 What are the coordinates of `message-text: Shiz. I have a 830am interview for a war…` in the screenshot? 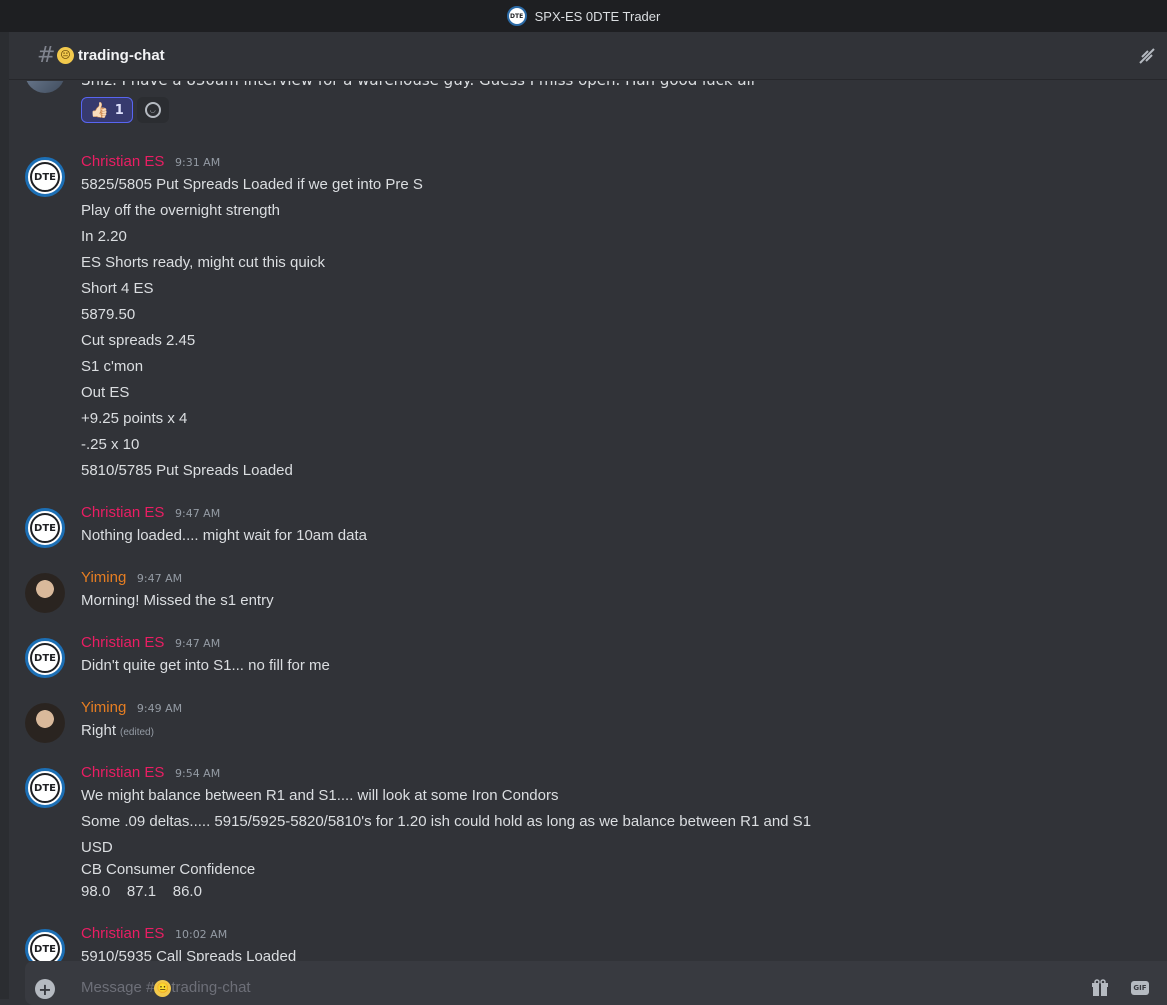 It's located at (418, 85).